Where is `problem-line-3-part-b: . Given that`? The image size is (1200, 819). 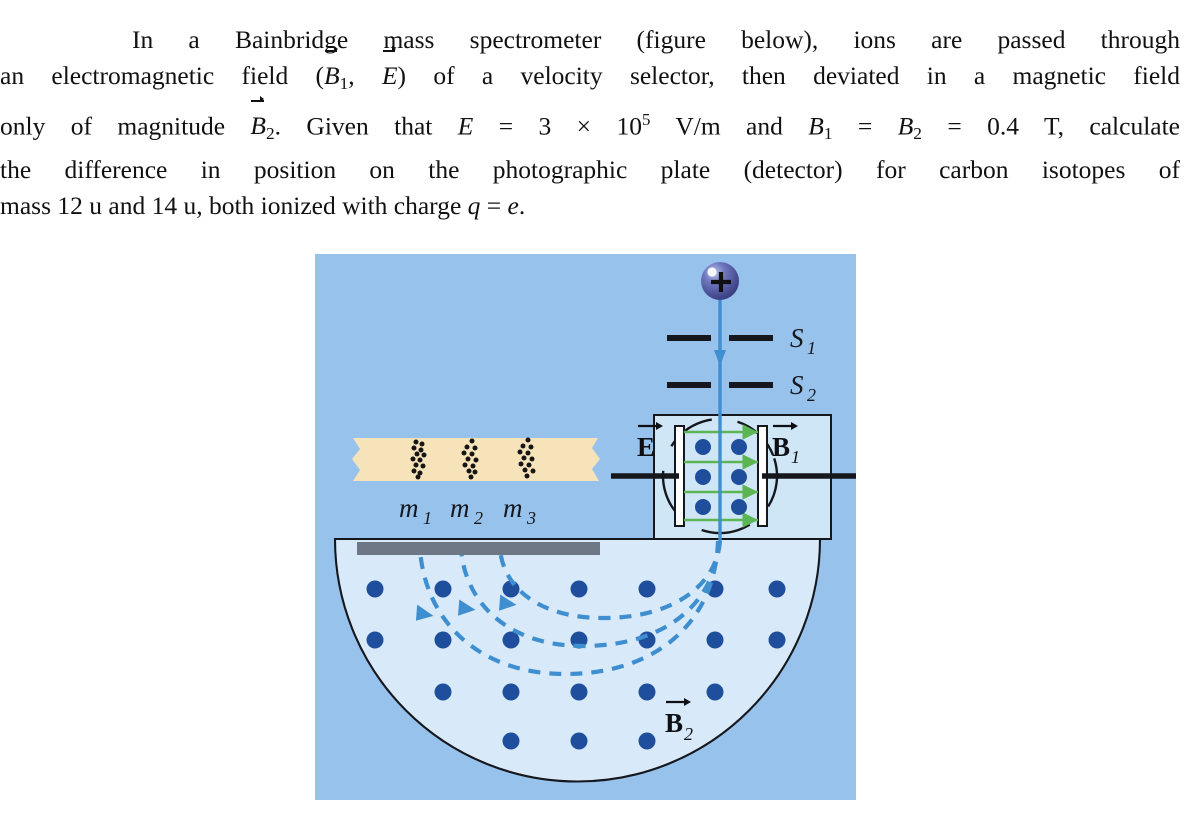 problem-line-3-part-b: . Given that is located at coordinates (366, 126).